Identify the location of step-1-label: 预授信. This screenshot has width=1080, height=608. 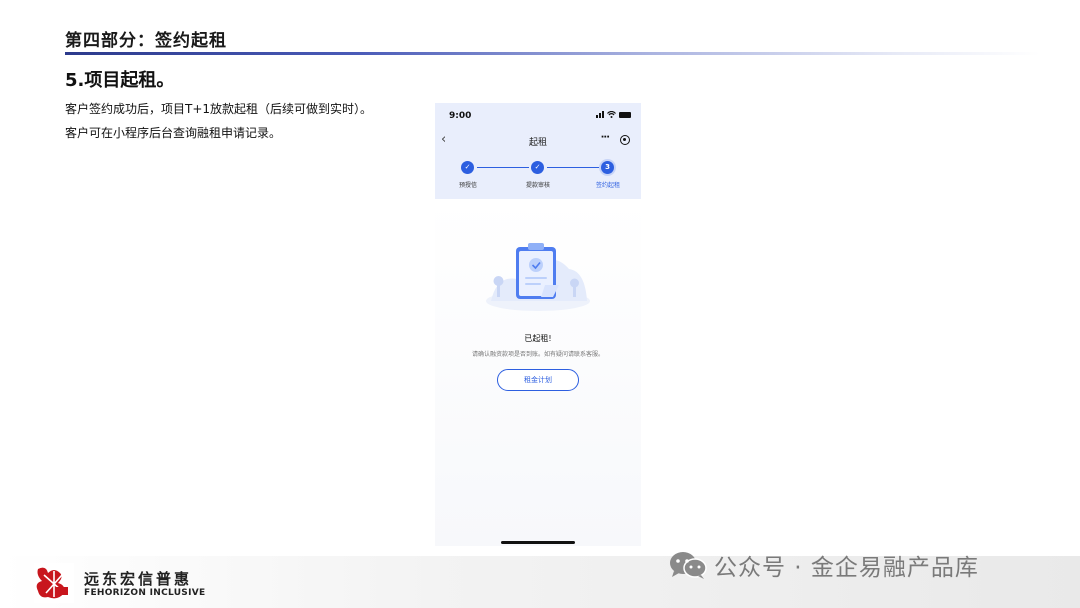
(467, 185).